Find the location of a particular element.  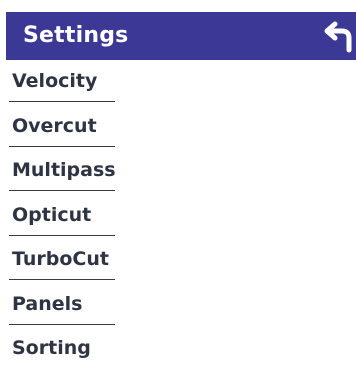

menu-item-label: Panels is located at coordinates (47, 303).